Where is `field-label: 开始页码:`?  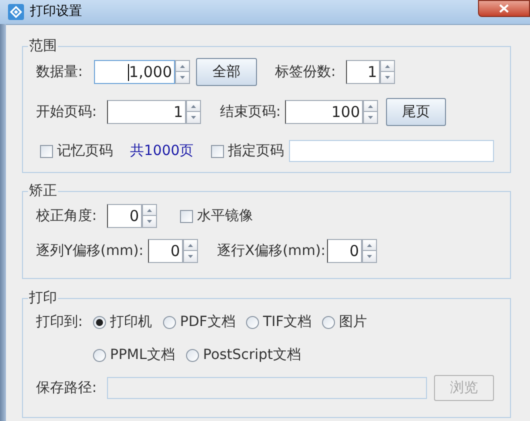
field-label: 开始页码: is located at coordinates (67, 112).